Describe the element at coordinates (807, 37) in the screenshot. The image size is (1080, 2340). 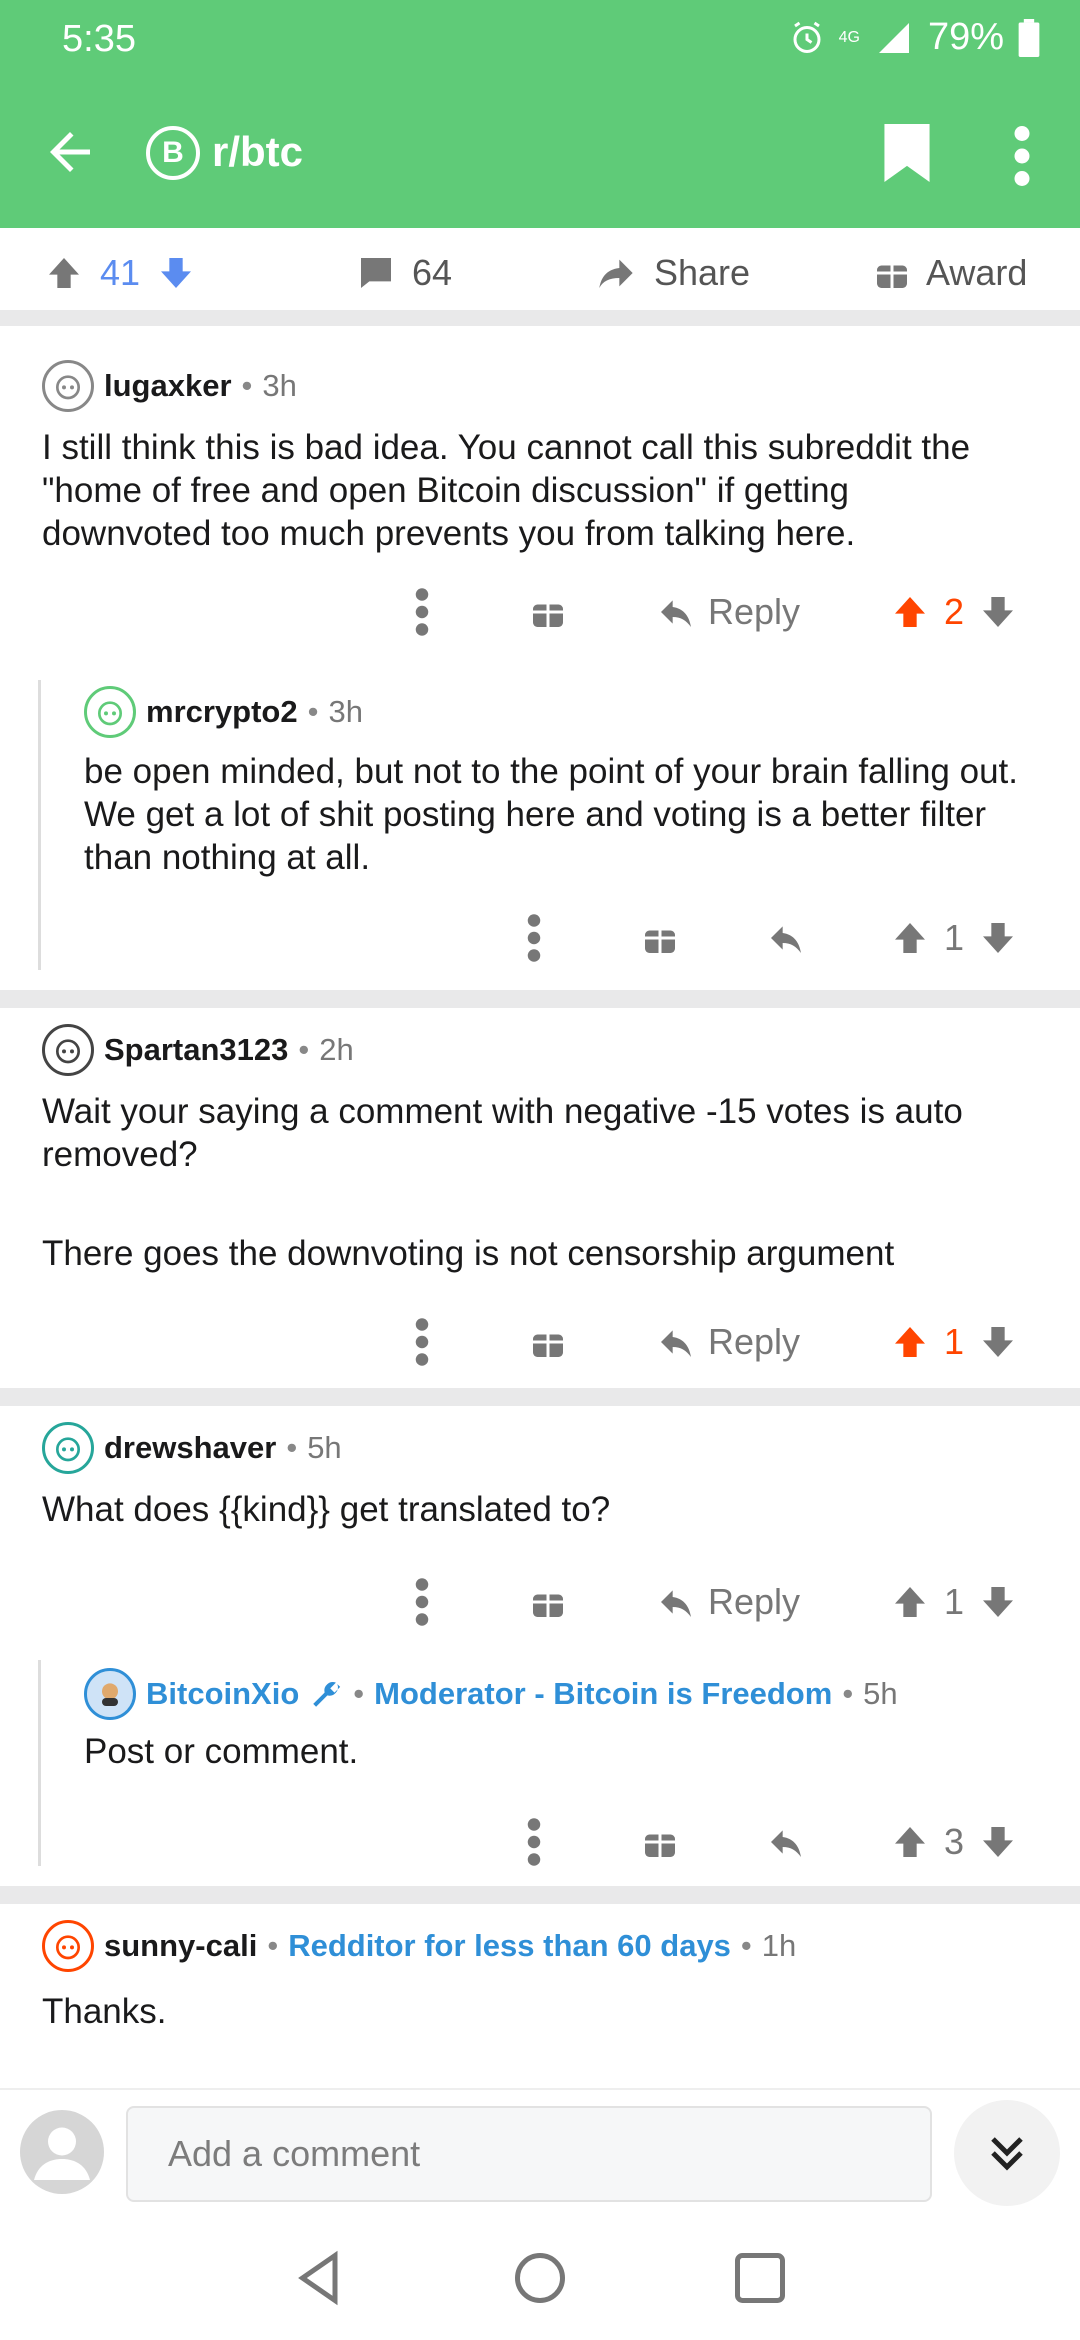
I see `alarm-icon` at that location.